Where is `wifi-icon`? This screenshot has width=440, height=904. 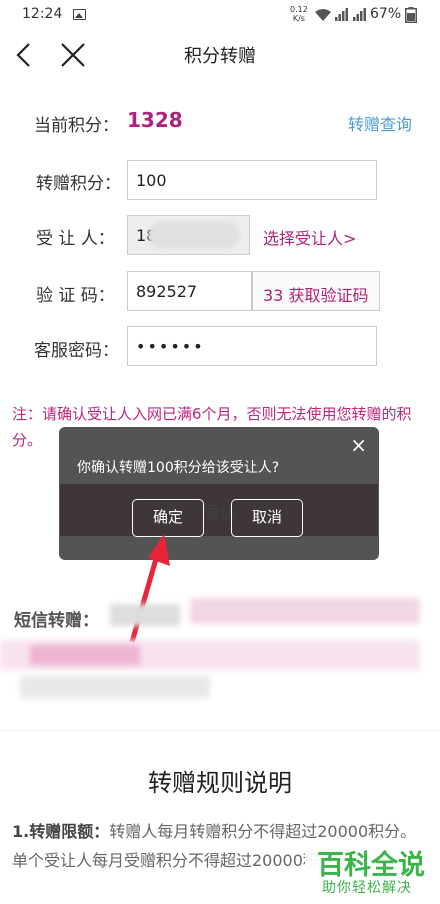 wifi-icon is located at coordinates (323, 15).